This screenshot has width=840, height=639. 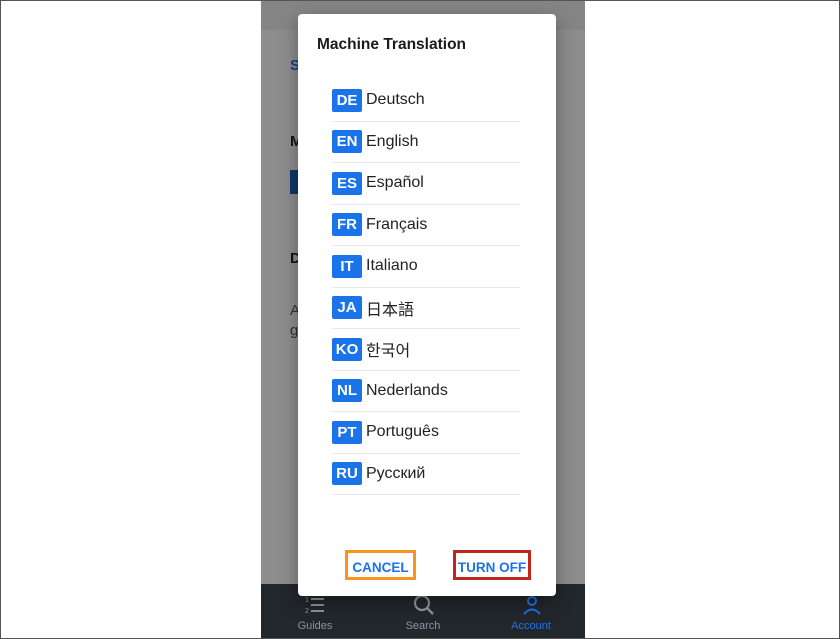 What do you see at coordinates (392, 44) in the screenshot?
I see `dialog-title: Machine Translation` at bounding box center [392, 44].